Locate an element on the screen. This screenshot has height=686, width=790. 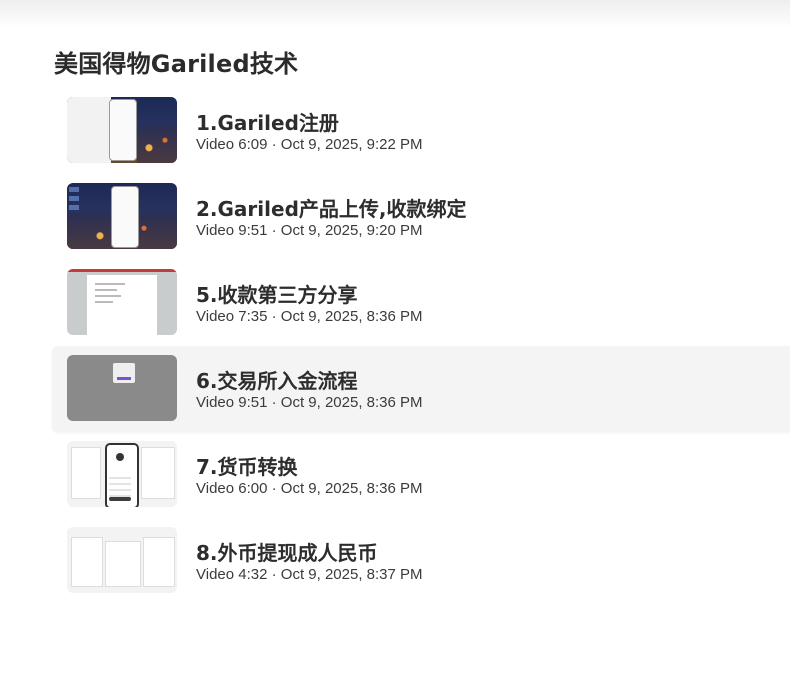
thumbnail-dialog is located at coordinates (124, 373).